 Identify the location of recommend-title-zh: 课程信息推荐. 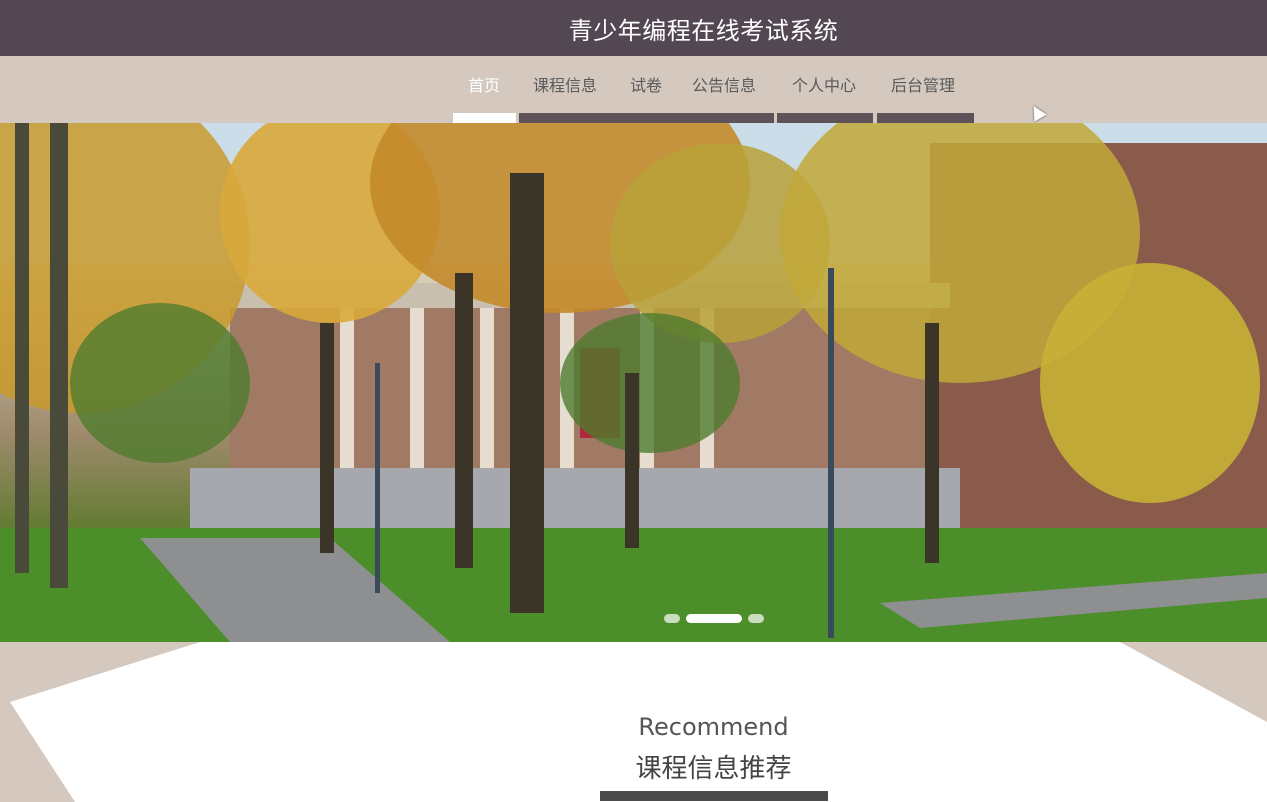
(713, 769).